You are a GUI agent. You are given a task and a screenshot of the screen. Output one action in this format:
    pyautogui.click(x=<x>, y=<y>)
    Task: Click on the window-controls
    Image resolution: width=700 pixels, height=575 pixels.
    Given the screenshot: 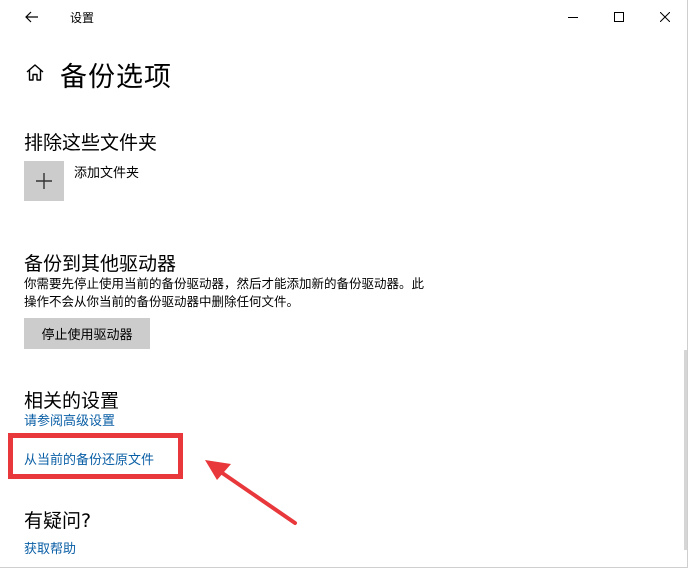 What is the action you would take?
    pyautogui.click(x=618, y=17)
    